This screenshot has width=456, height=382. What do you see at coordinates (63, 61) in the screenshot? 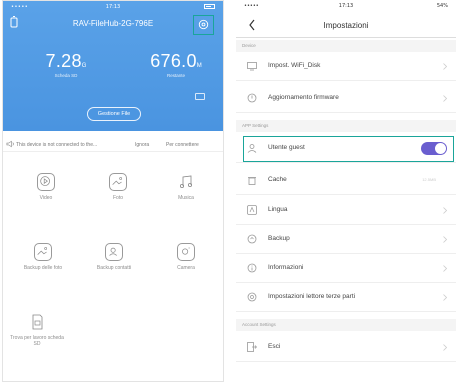
I see `sd-value: 7.28` at bounding box center [63, 61].